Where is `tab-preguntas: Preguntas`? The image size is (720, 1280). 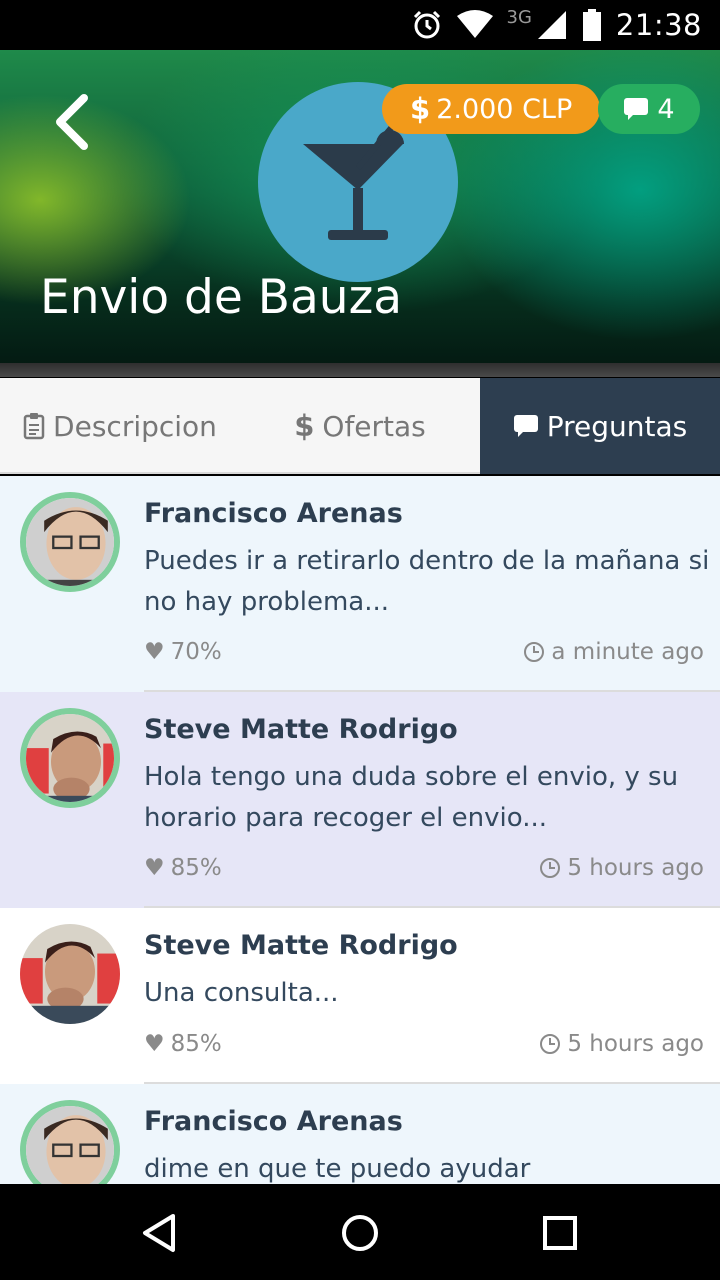
tab-preguntas: Preguntas is located at coordinates (600, 426).